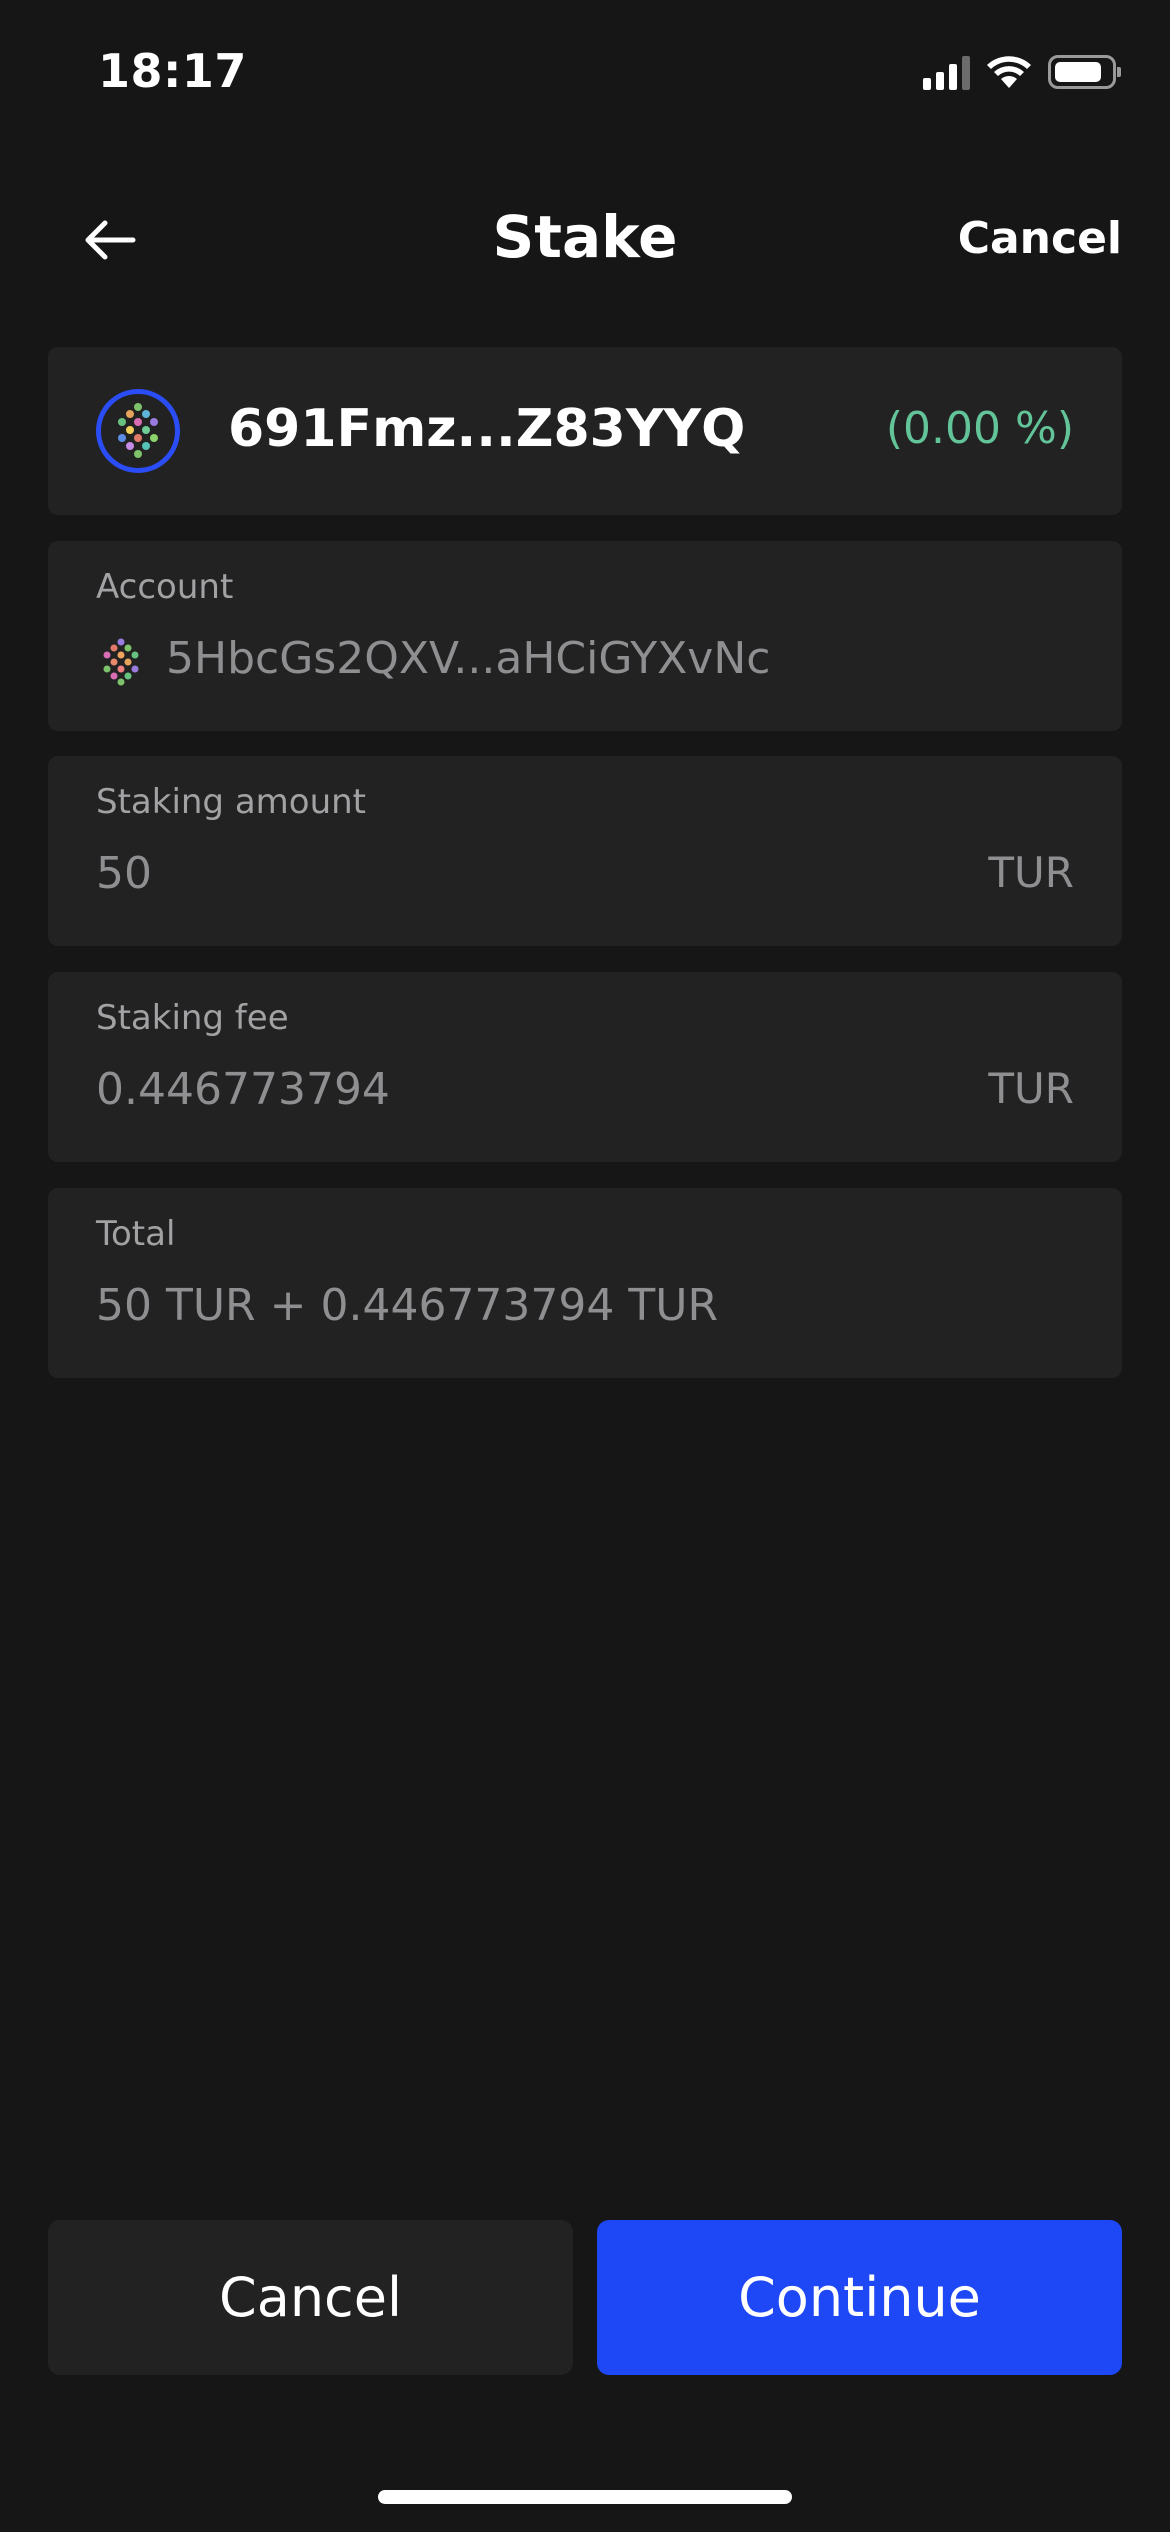  I want to click on validator-commission: (0.00 %), so click(979, 428).